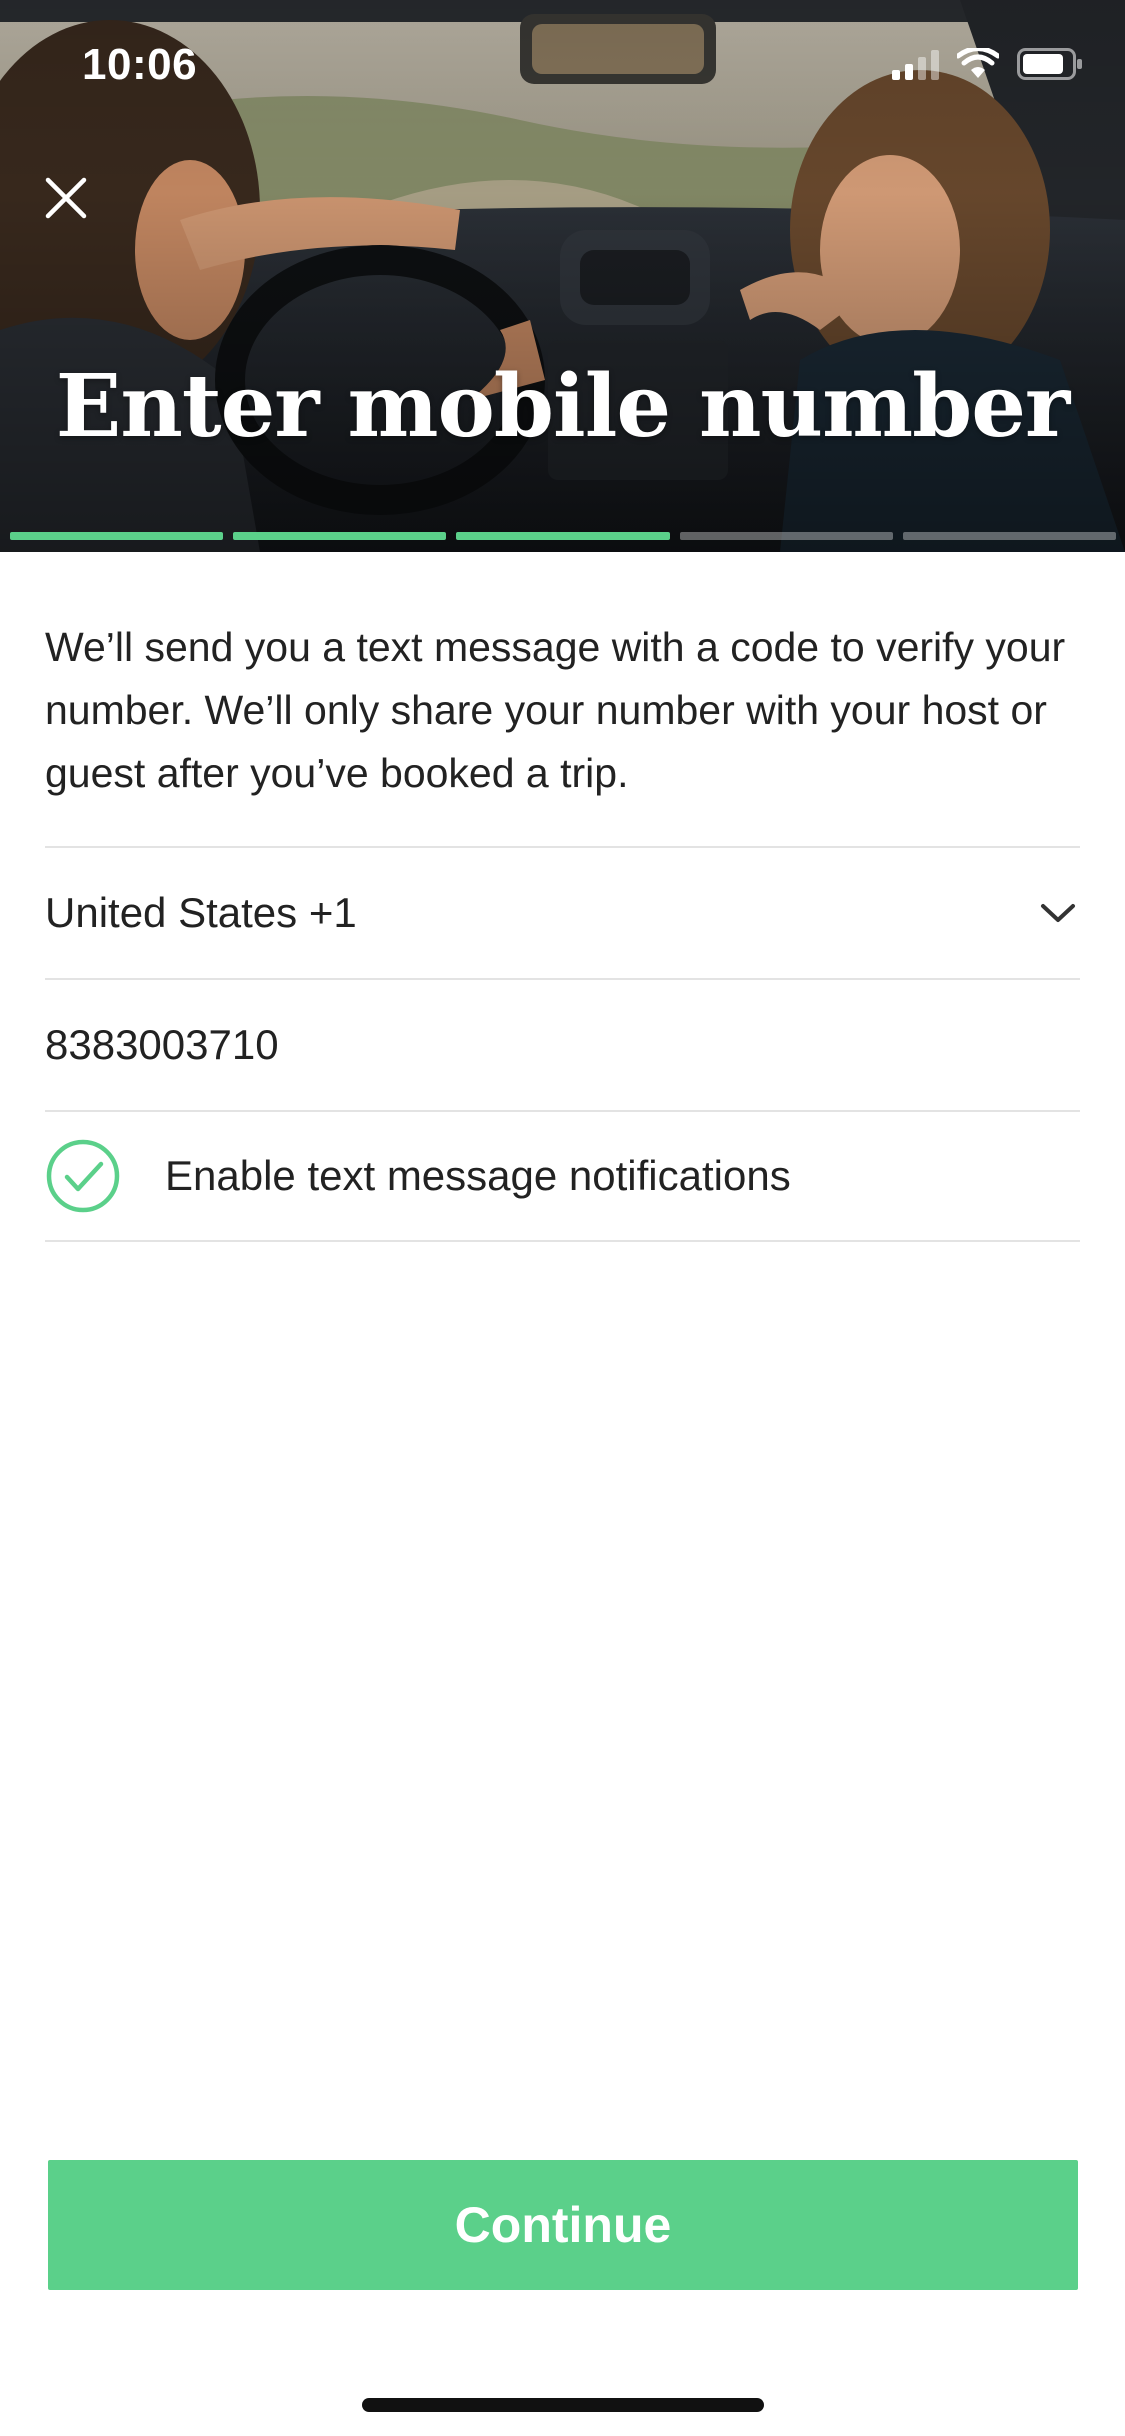 The image size is (1125, 2436). What do you see at coordinates (1058, 913) in the screenshot?
I see `chevron-down-icon` at bounding box center [1058, 913].